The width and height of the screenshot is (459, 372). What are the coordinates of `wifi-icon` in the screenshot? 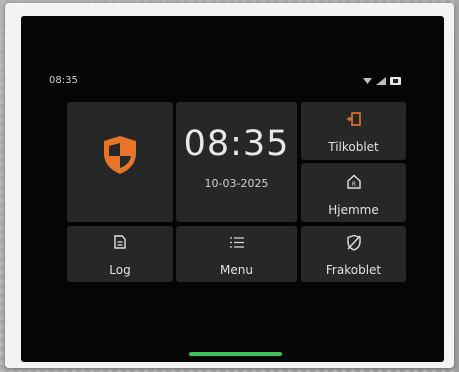 It's located at (367, 81).